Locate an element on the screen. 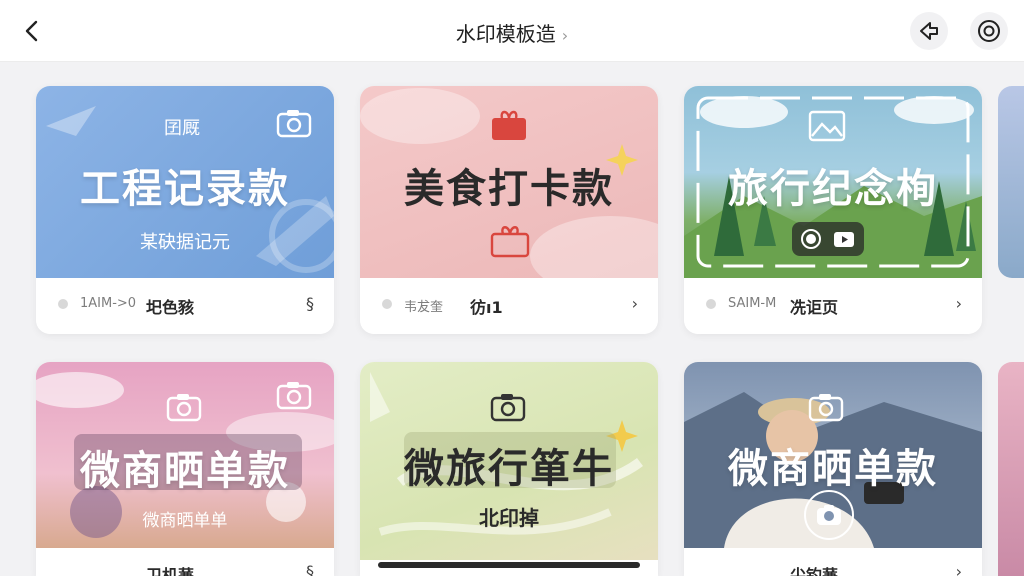  card-title: 旅行纪念栒 is located at coordinates (833, 189).